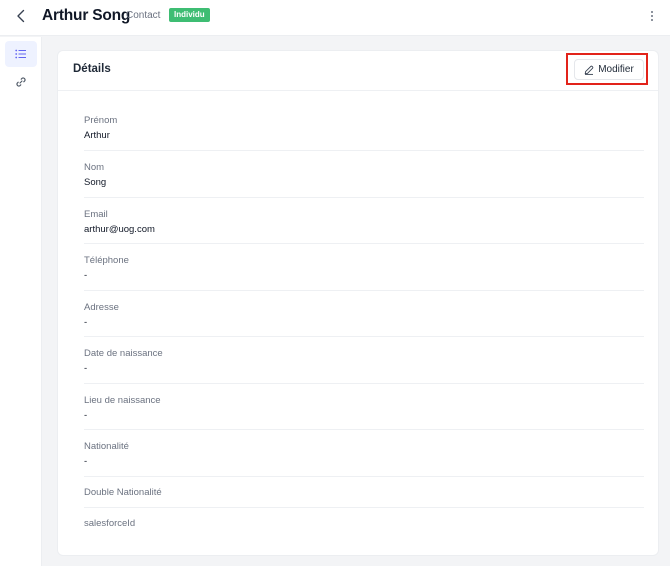  What do you see at coordinates (364, 407) in the screenshot?
I see `field-lieu-de-naissance: Lieu de naissance -` at bounding box center [364, 407].